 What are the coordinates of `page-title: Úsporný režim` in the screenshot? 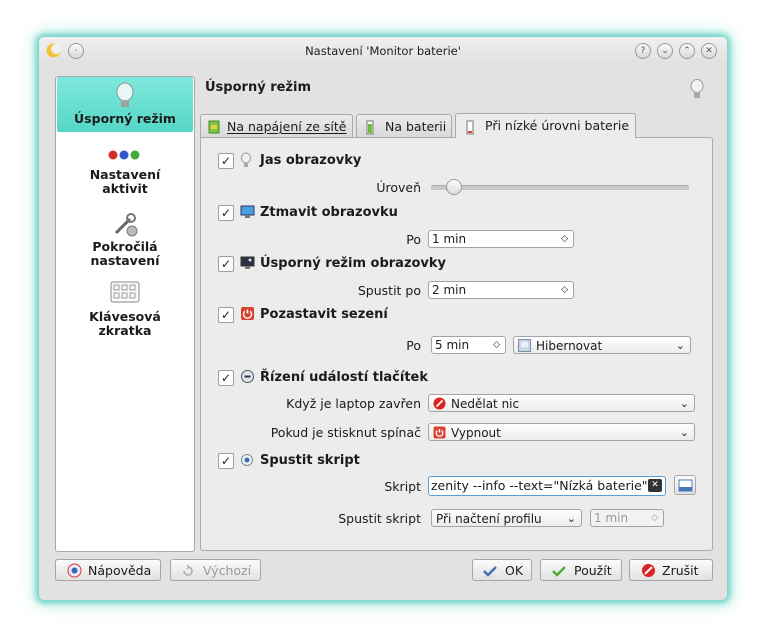 It's located at (258, 87).